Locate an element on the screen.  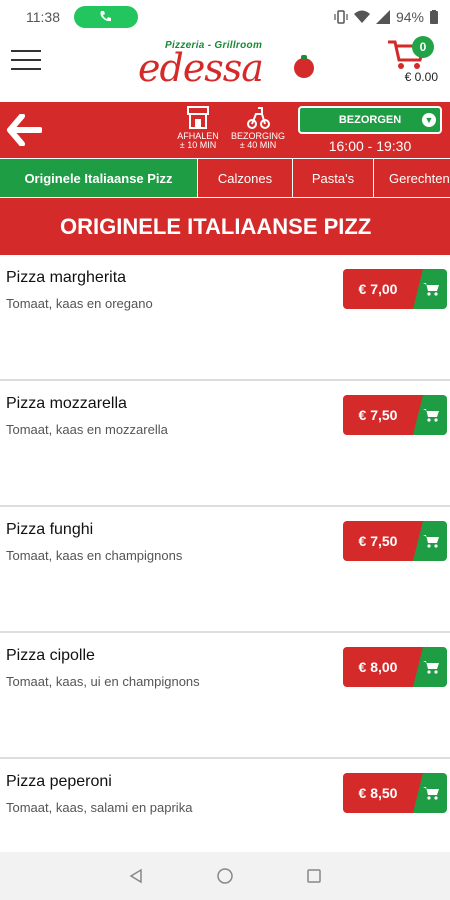
tomato-icon is located at coordinates (304, 66).